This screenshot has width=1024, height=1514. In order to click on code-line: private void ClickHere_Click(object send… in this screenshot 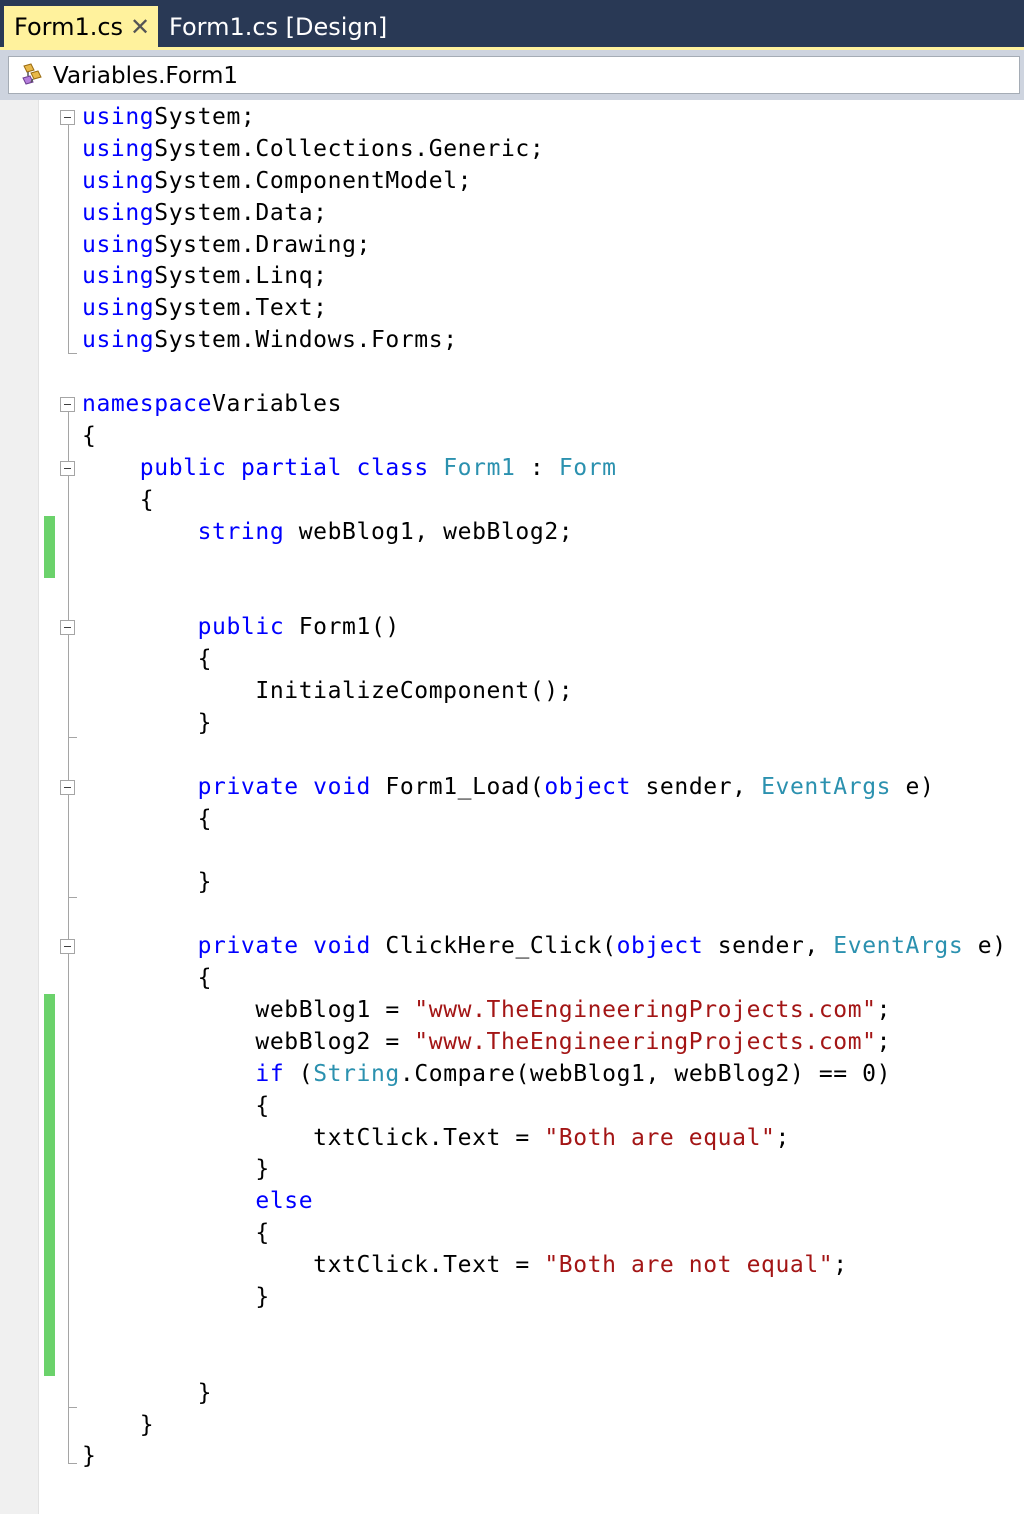, I will do `click(544, 947)`.